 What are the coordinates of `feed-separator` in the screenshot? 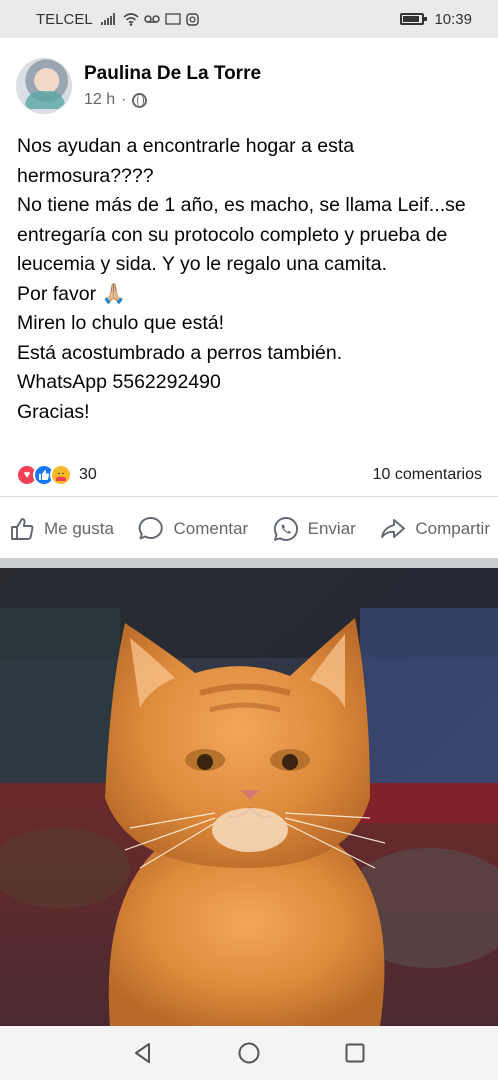 It's located at (249, 563).